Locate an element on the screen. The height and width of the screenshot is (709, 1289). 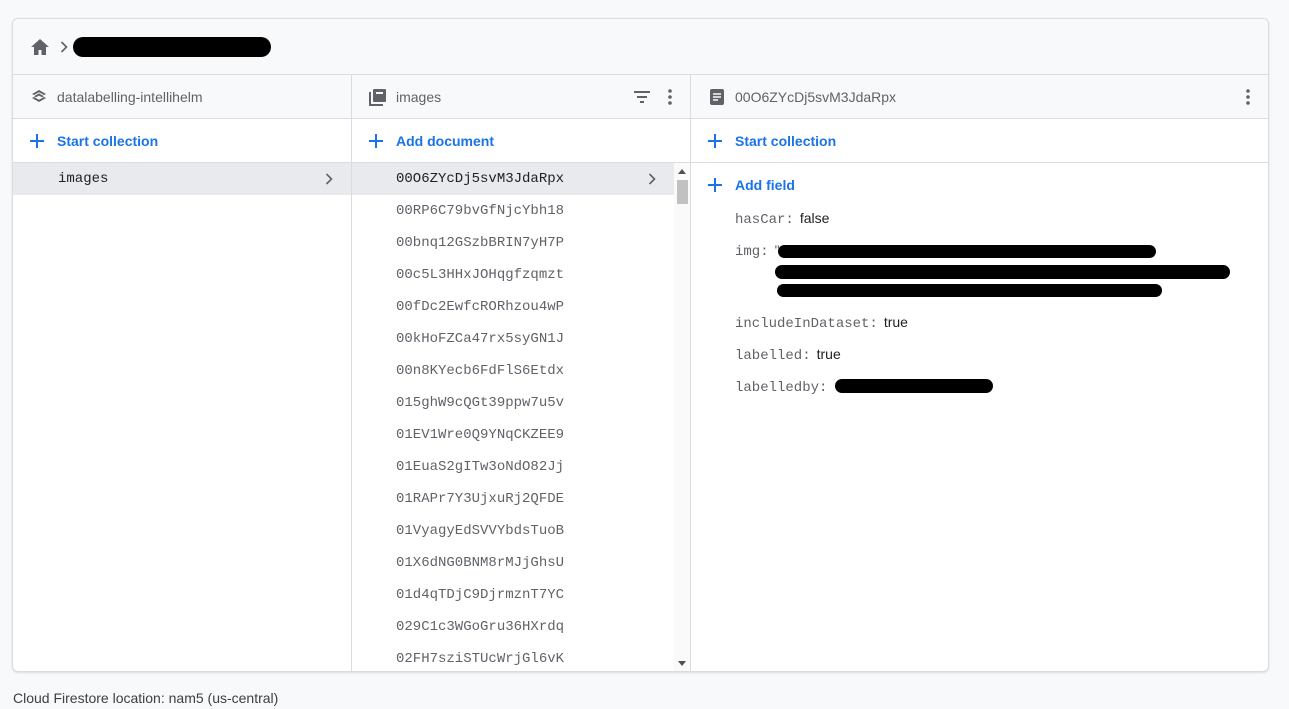
document-id: 01EuaS2gITw3oNdO82Jj is located at coordinates (480, 467).